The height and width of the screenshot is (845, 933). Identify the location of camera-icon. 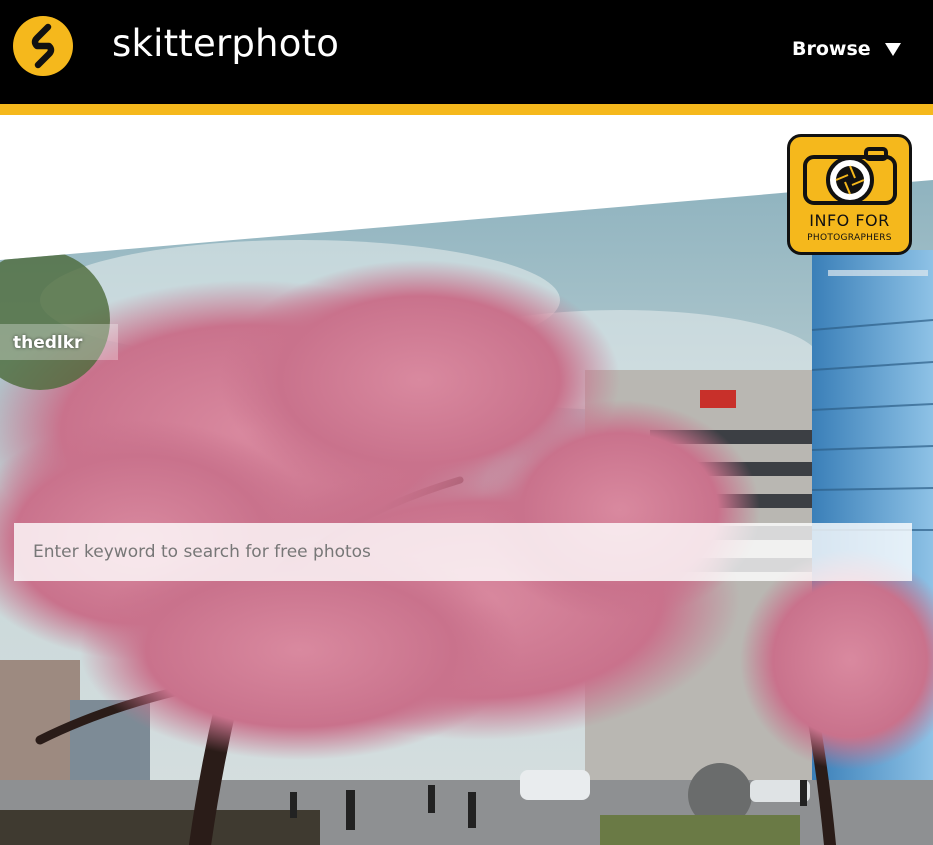
(850, 176).